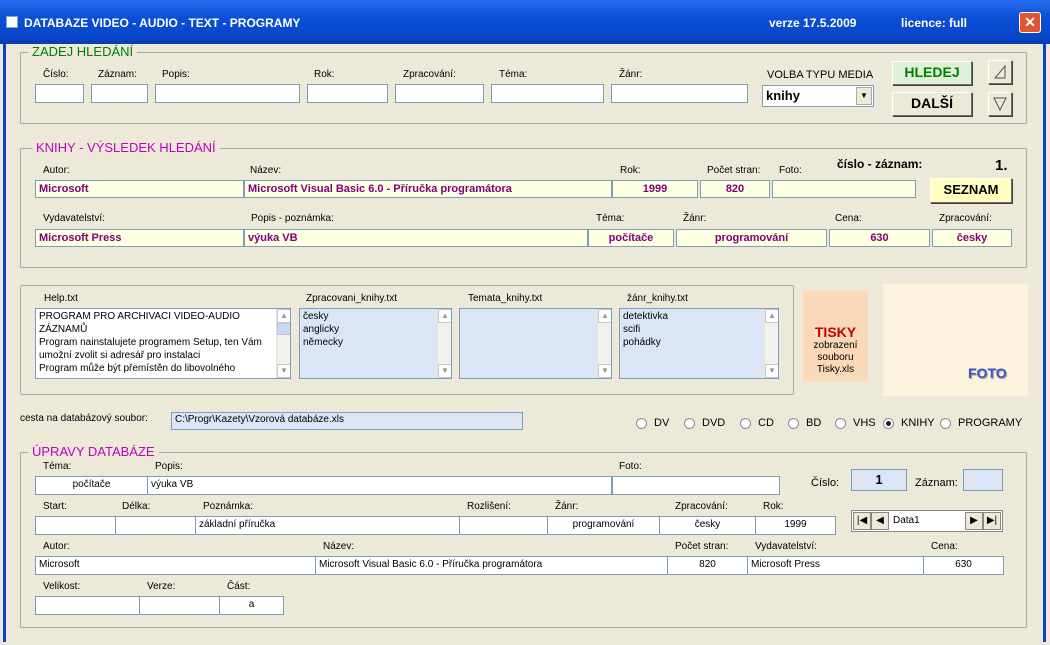 This screenshot has width=1050, height=645. What do you see at coordinates (139, 238) in the screenshot?
I see `res-vydavatelstvi-field: Microsoft Press` at bounding box center [139, 238].